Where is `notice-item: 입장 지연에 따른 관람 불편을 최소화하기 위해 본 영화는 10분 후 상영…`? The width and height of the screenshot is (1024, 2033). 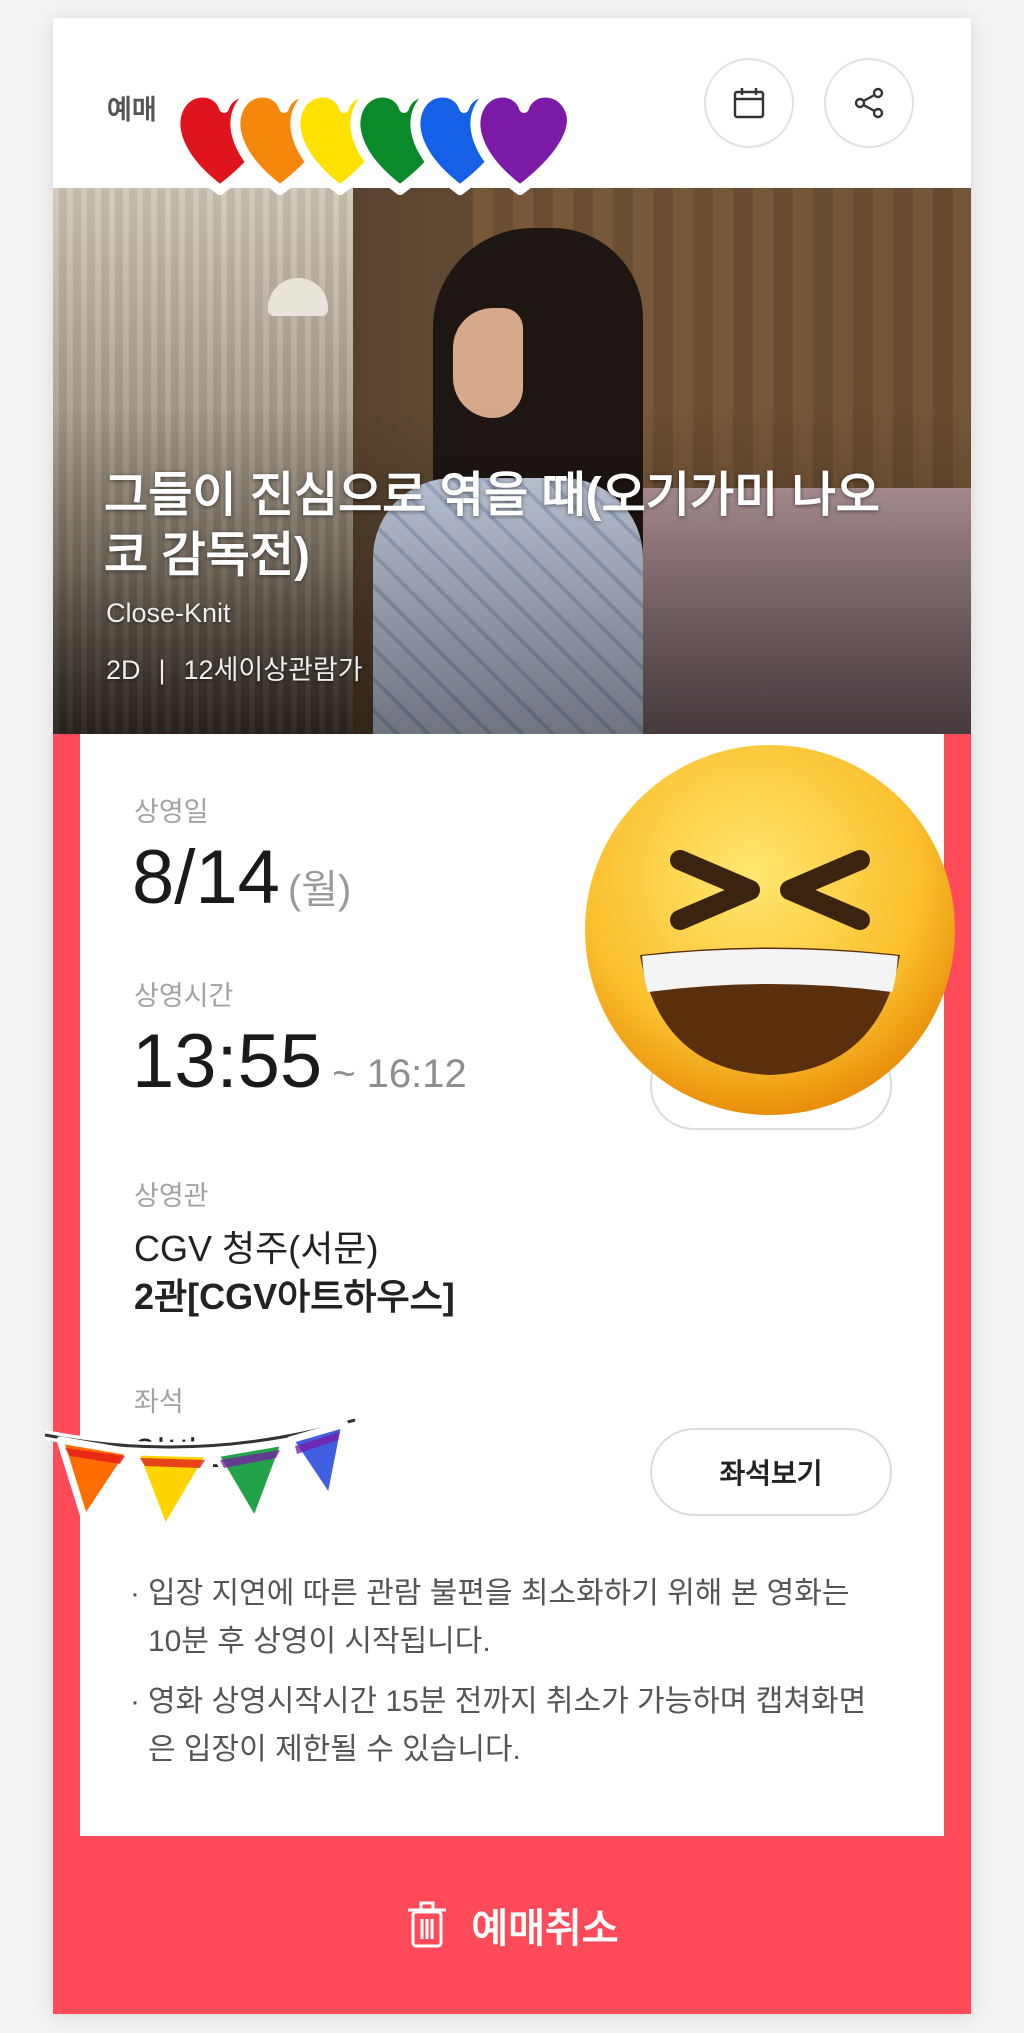 notice-item: 입장 지연에 따른 관람 불편을 최소화하기 위해 본 영화는 10분 후 상영… is located at coordinates (510, 1618).